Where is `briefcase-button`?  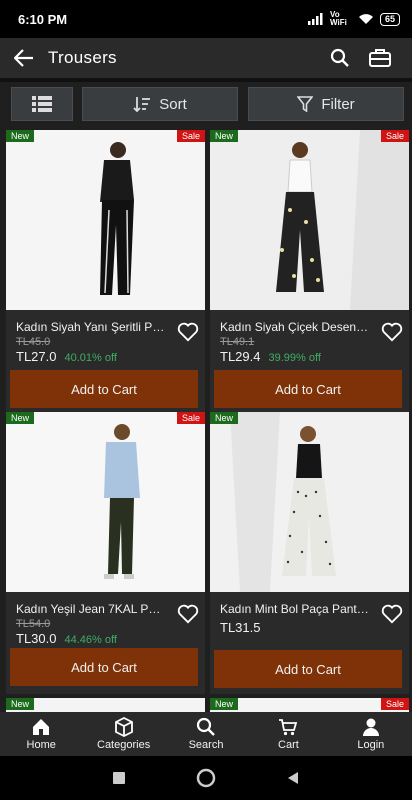 briefcase-button is located at coordinates (380, 58).